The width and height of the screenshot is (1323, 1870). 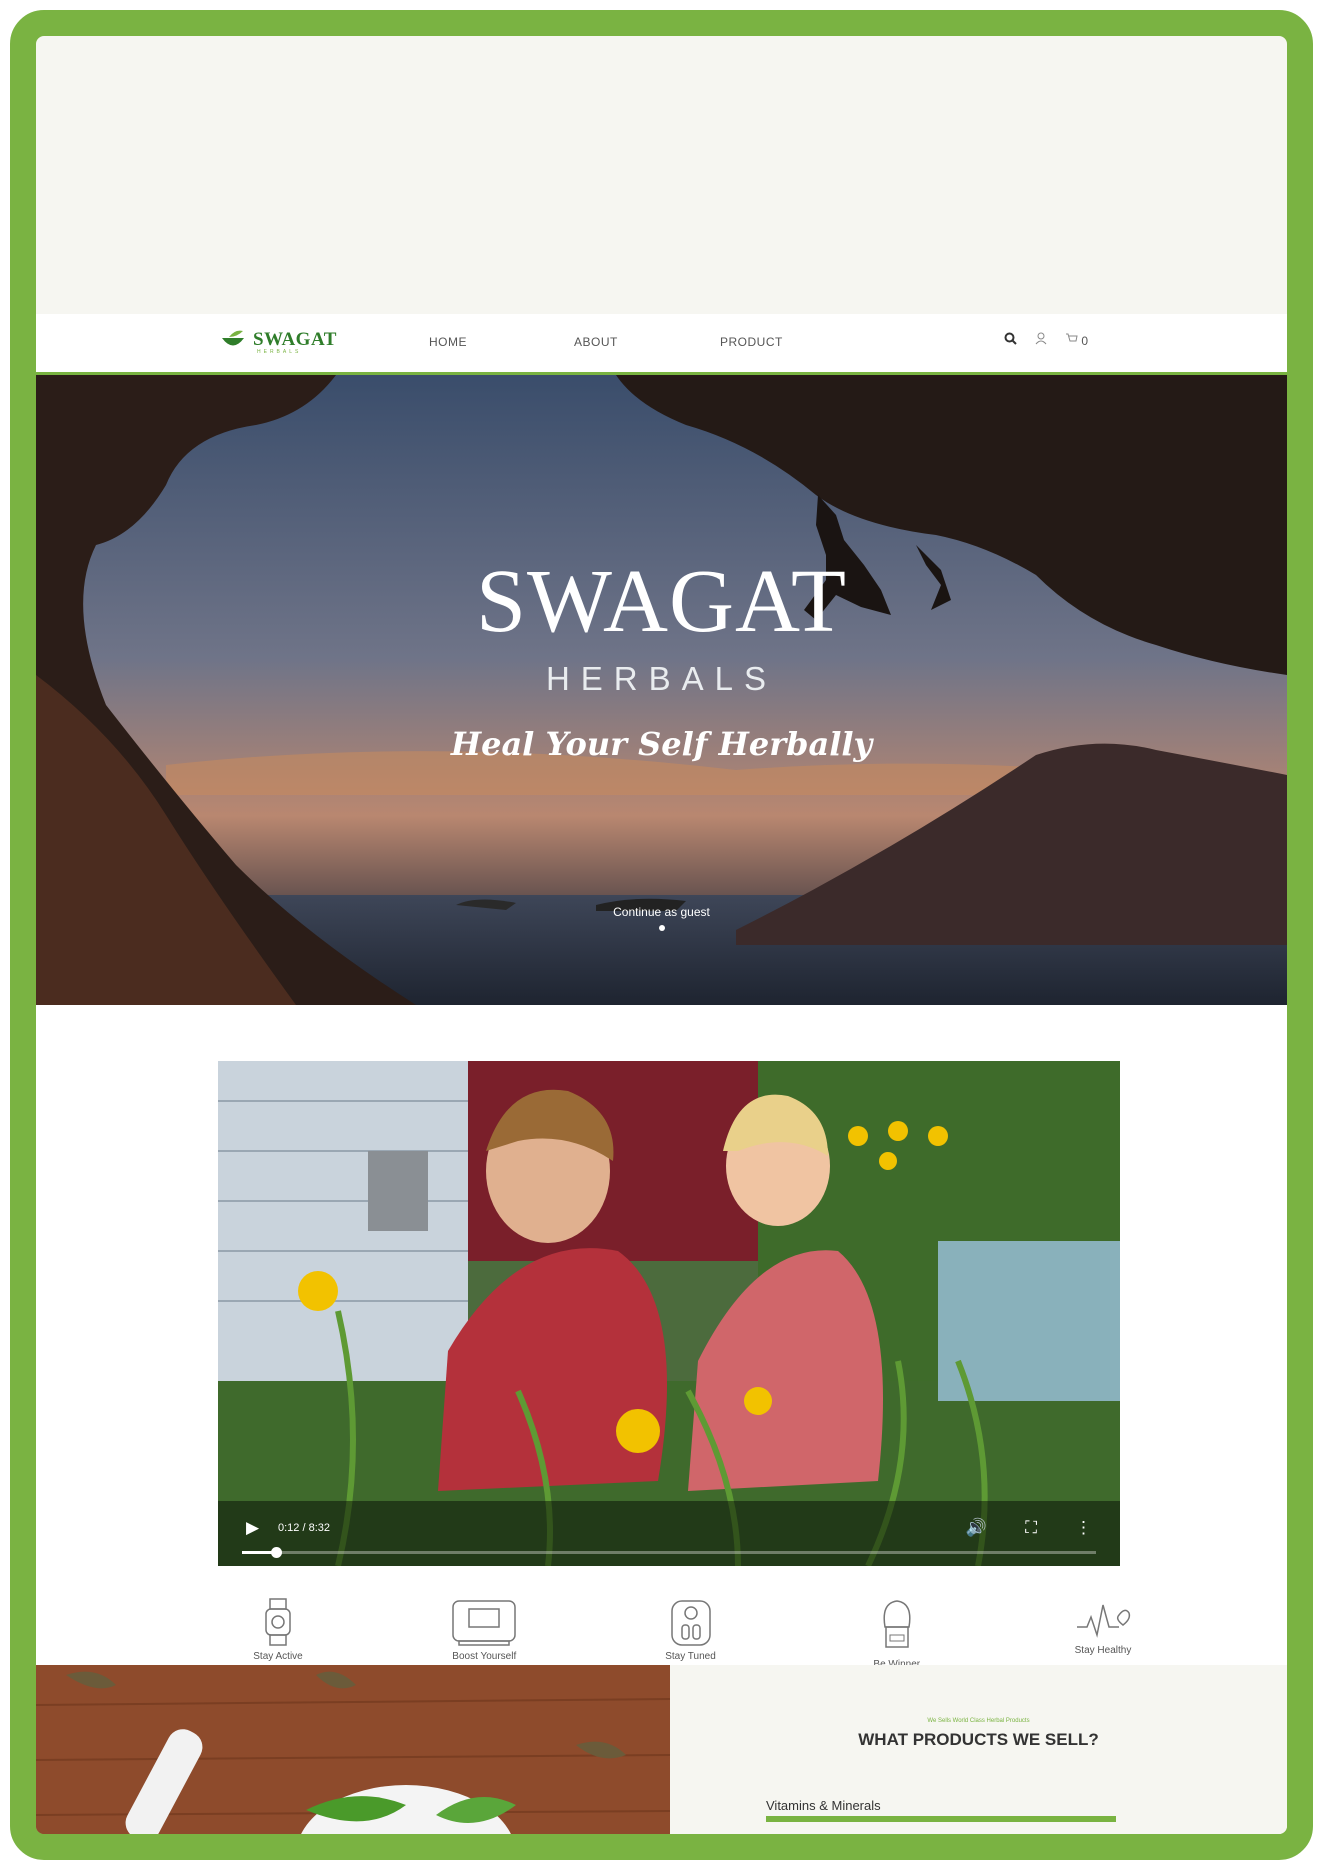 What do you see at coordinates (941, 1819) in the screenshot?
I see `product-category-bar` at bounding box center [941, 1819].